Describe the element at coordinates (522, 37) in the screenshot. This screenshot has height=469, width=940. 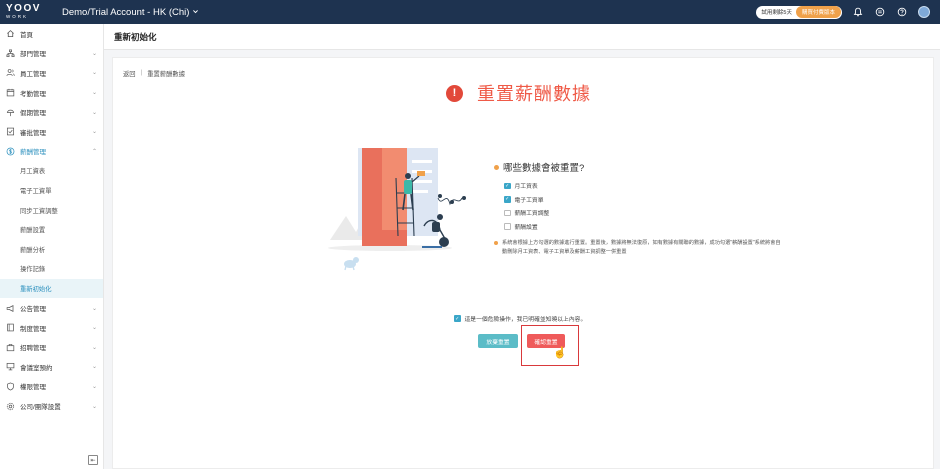
I see `page-header: 重新初始化` at that location.